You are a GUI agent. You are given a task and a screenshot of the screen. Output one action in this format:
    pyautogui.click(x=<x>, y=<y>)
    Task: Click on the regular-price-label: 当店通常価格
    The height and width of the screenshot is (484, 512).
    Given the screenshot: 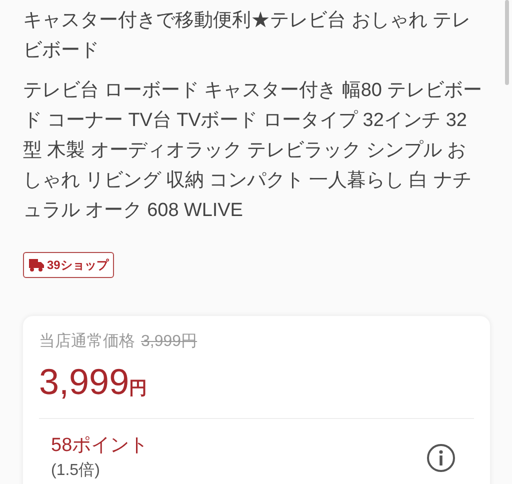 What is the action you would take?
    pyautogui.click(x=87, y=342)
    